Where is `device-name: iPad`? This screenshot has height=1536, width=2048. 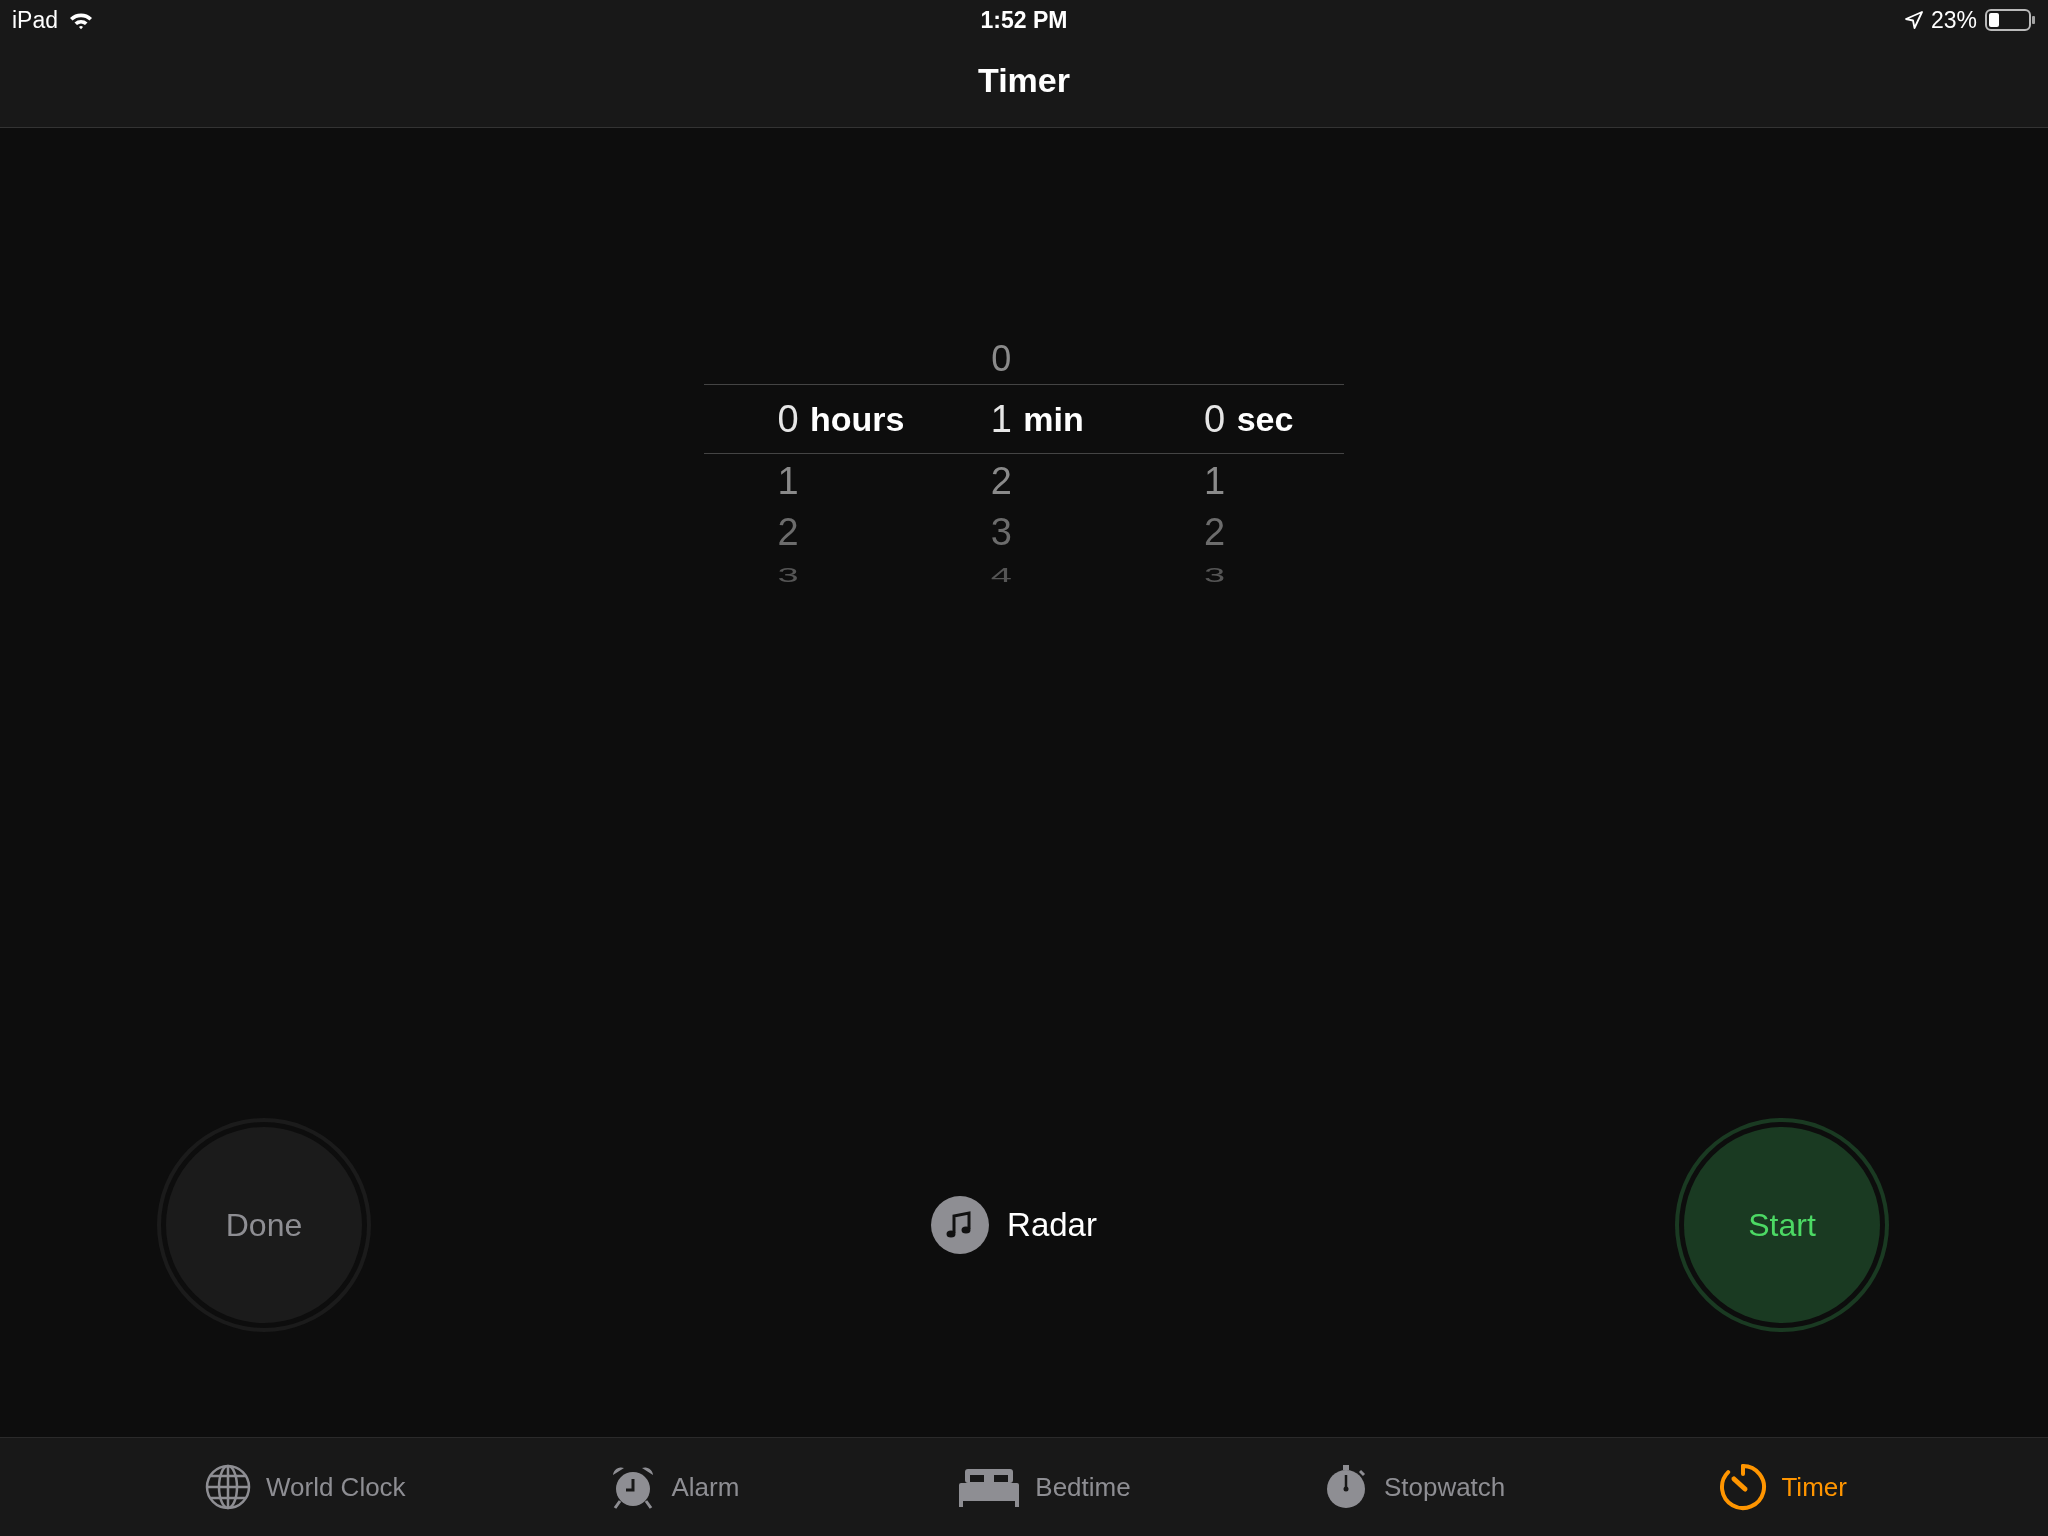
device-name: iPad is located at coordinates (35, 20).